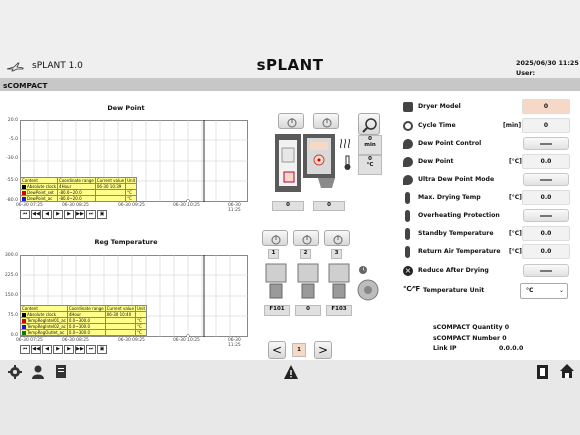 The image size is (580, 435). I want to click on dew-point-control-toggle, so click(546, 143).